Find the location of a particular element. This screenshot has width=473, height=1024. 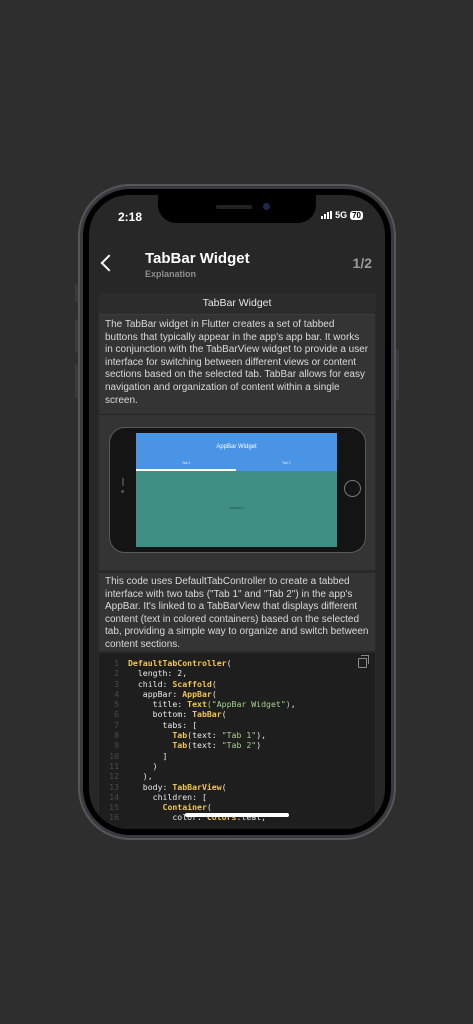

line-number: 8 is located at coordinates (116, 735).